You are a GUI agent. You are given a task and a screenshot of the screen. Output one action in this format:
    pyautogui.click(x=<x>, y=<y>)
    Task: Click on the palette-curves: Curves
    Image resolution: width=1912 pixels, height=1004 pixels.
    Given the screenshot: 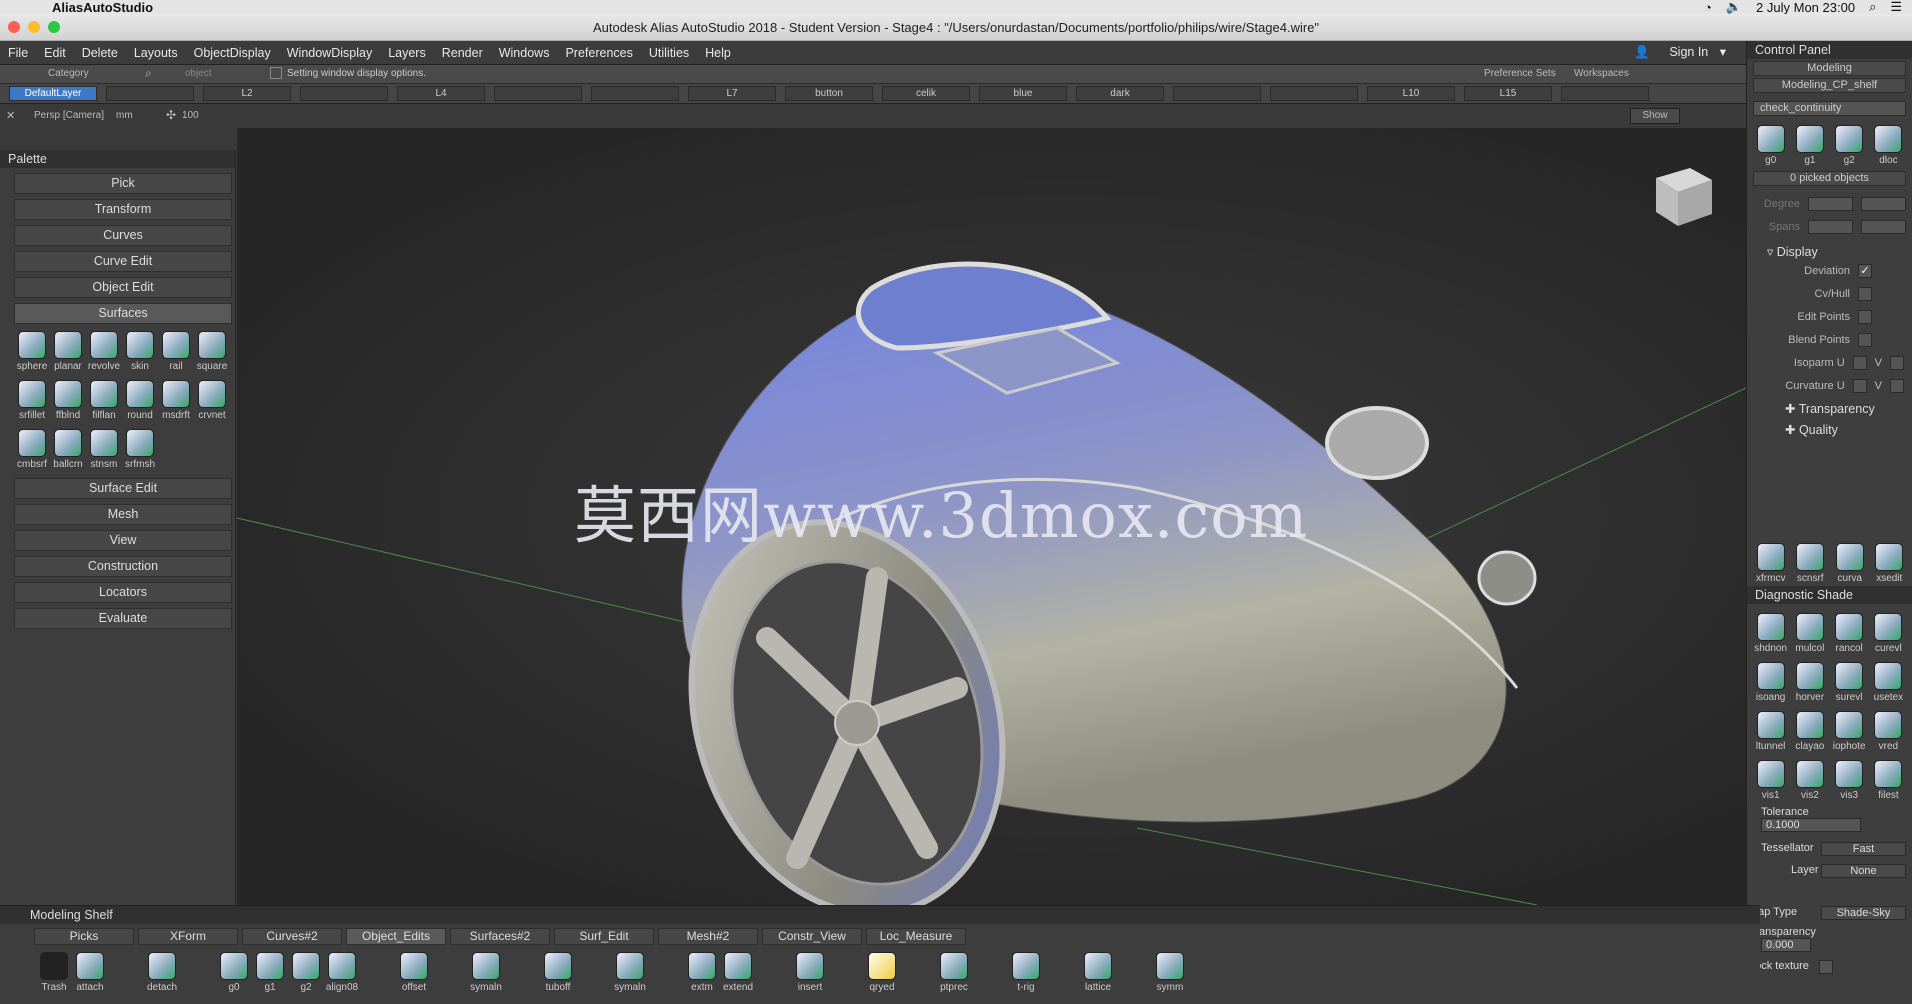 What is the action you would take?
    pyautogui.click(x=123, y=235)
    